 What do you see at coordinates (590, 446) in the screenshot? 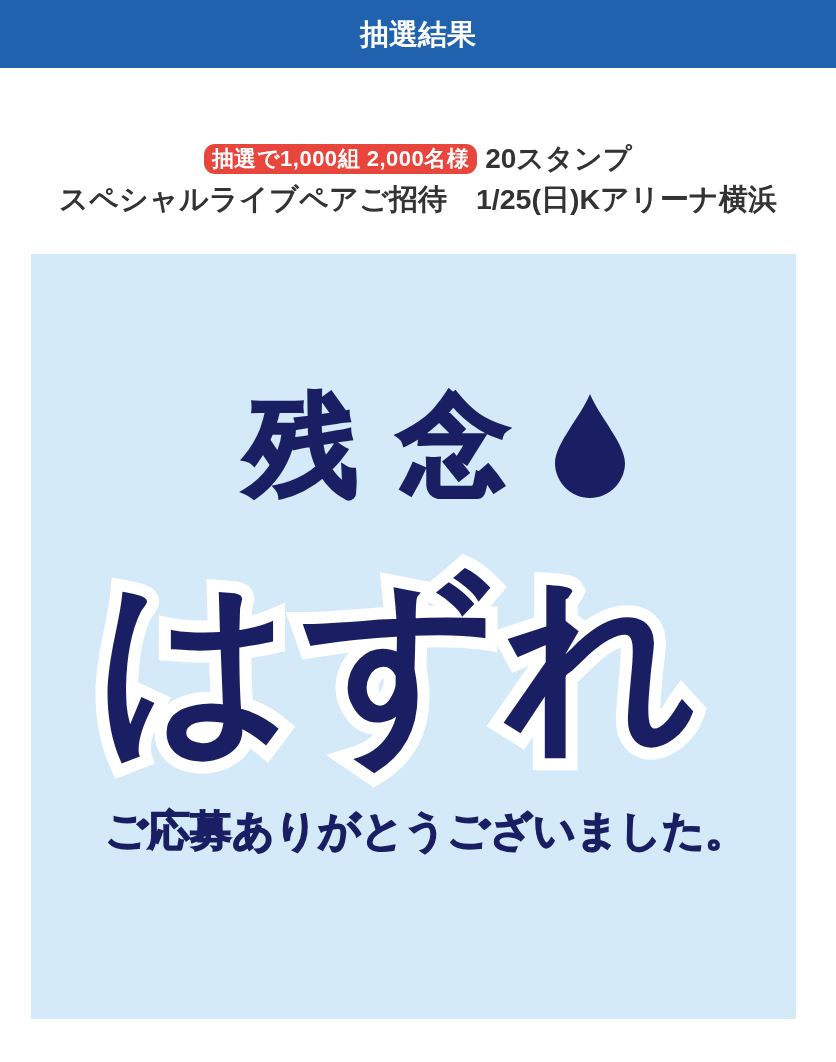
I see `water-drop-icon` at bounding box center [590, 446].